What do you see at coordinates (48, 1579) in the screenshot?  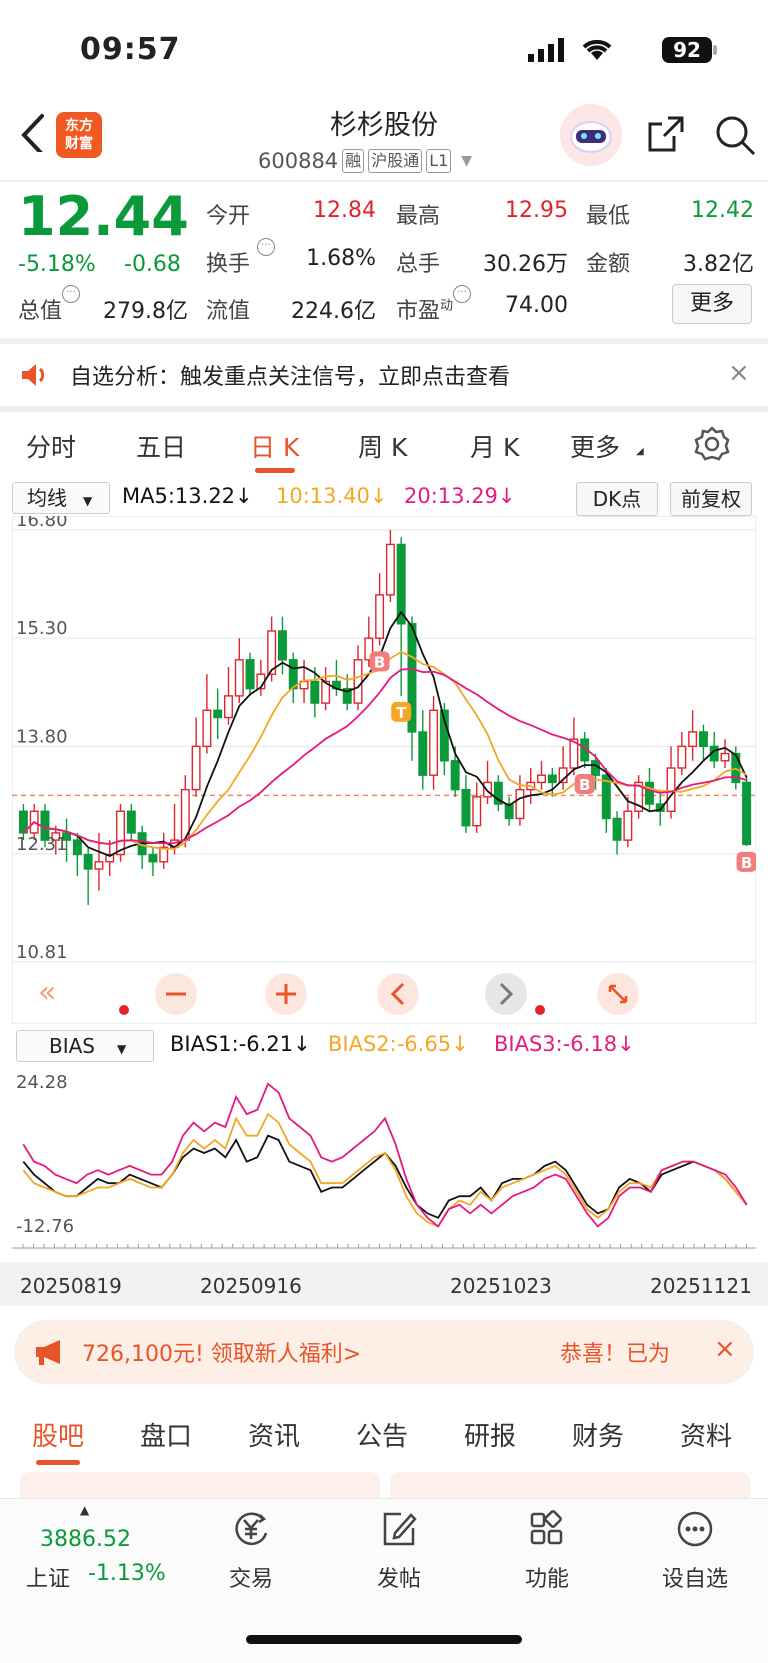 I see `index-name: 上证` at bounding box center [48, 1579].